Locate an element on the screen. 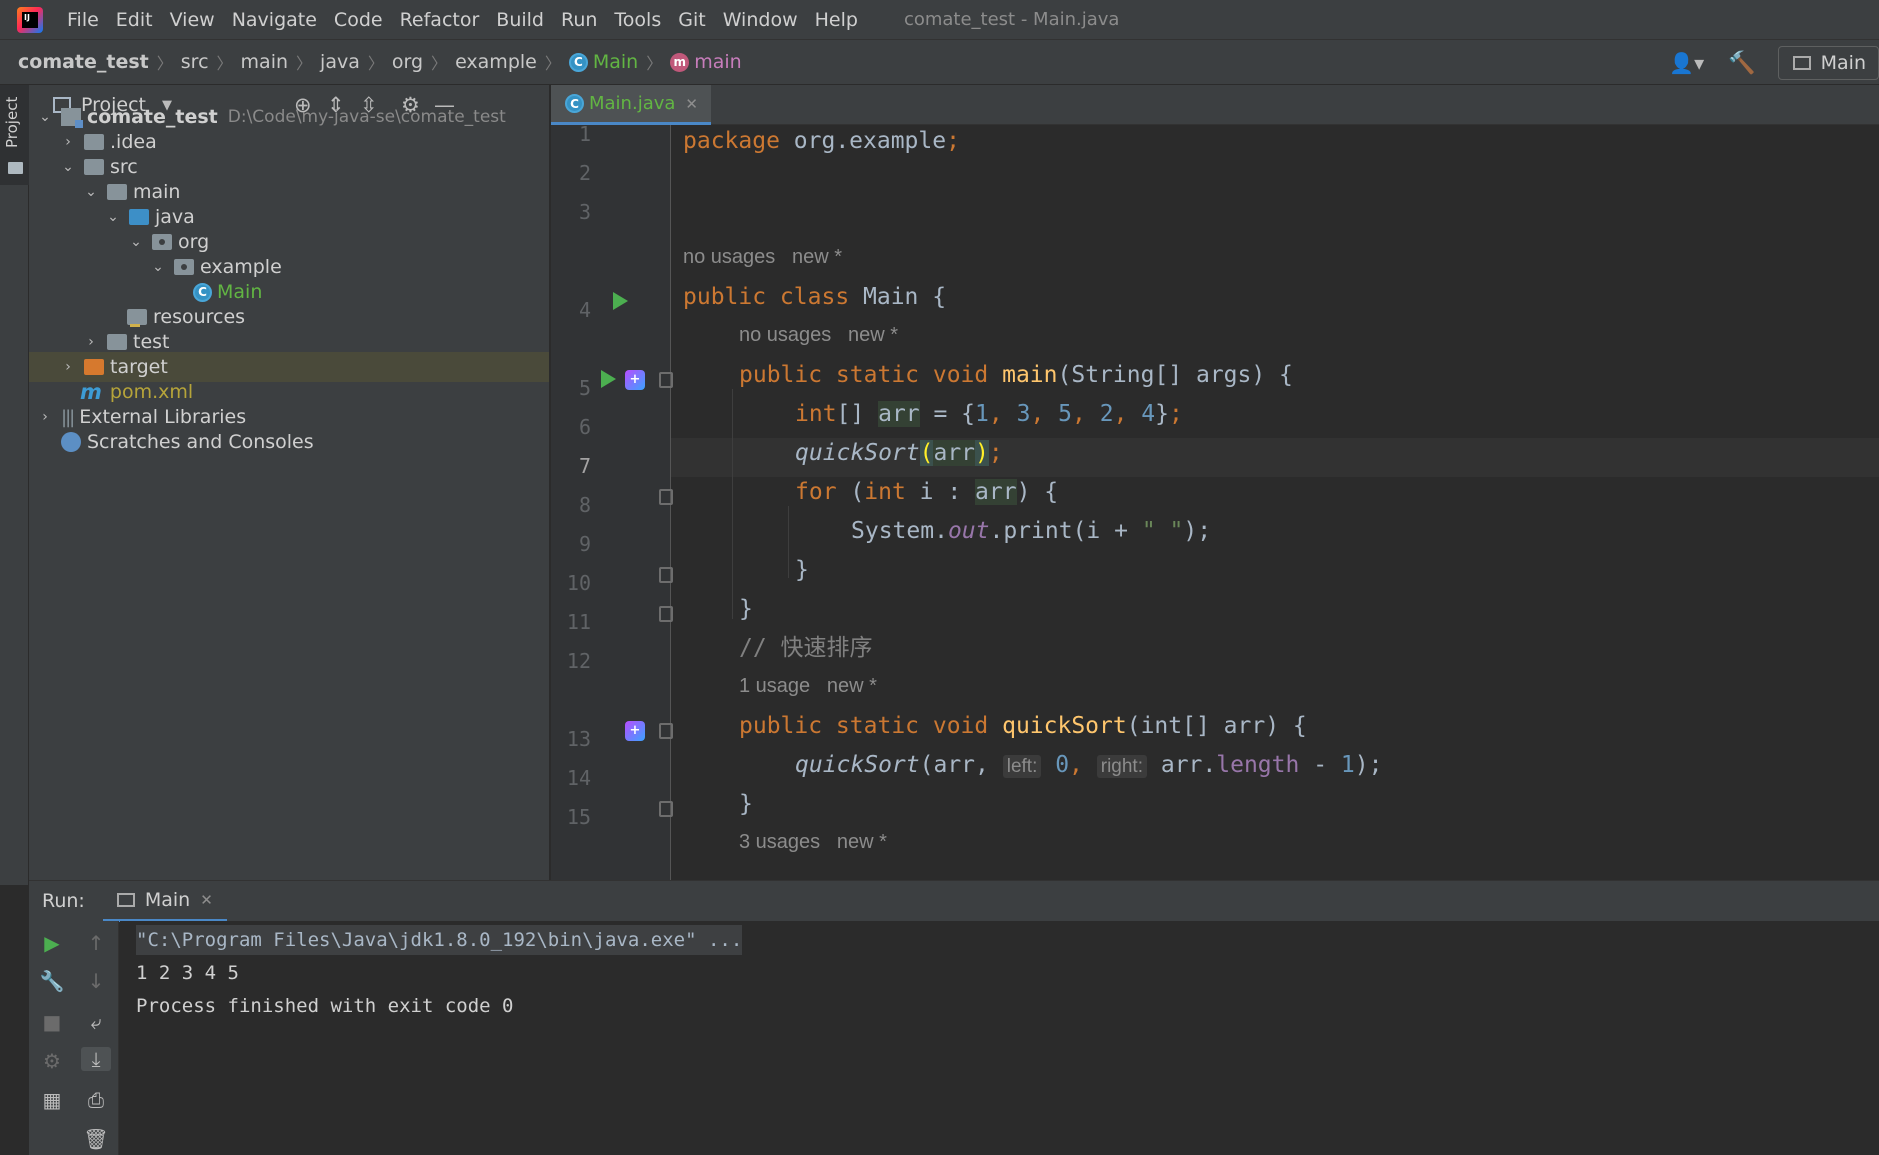 Image resolution: width=1879 pixels, height=1155 pixels. code-line-12: // 快速排序 is located at coordinates (806, 648).